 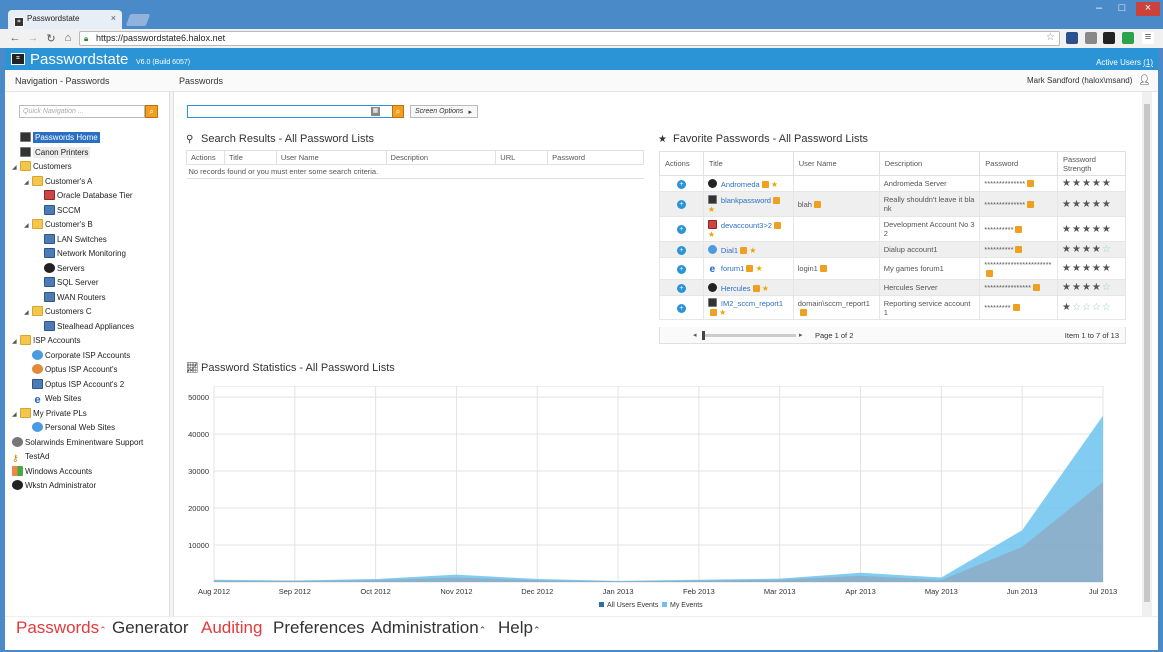 I want to click on pager-next-icon: ▸, so click(x=801, y=335).